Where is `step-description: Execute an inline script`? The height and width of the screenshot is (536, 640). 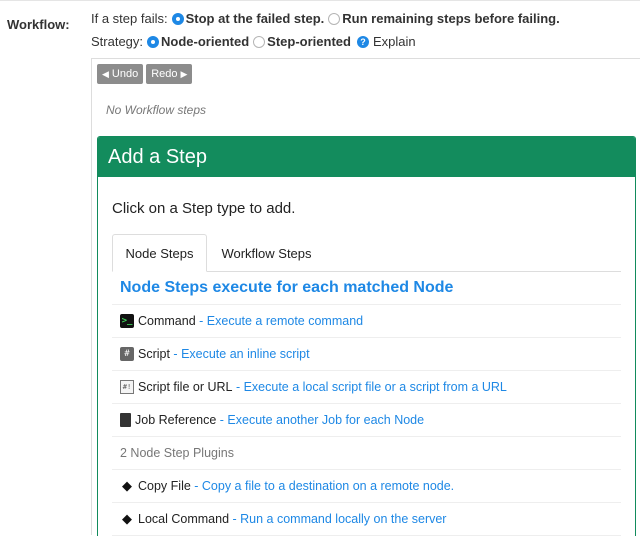
step-description: Execute an inline script is located at coordinates (245, 354).